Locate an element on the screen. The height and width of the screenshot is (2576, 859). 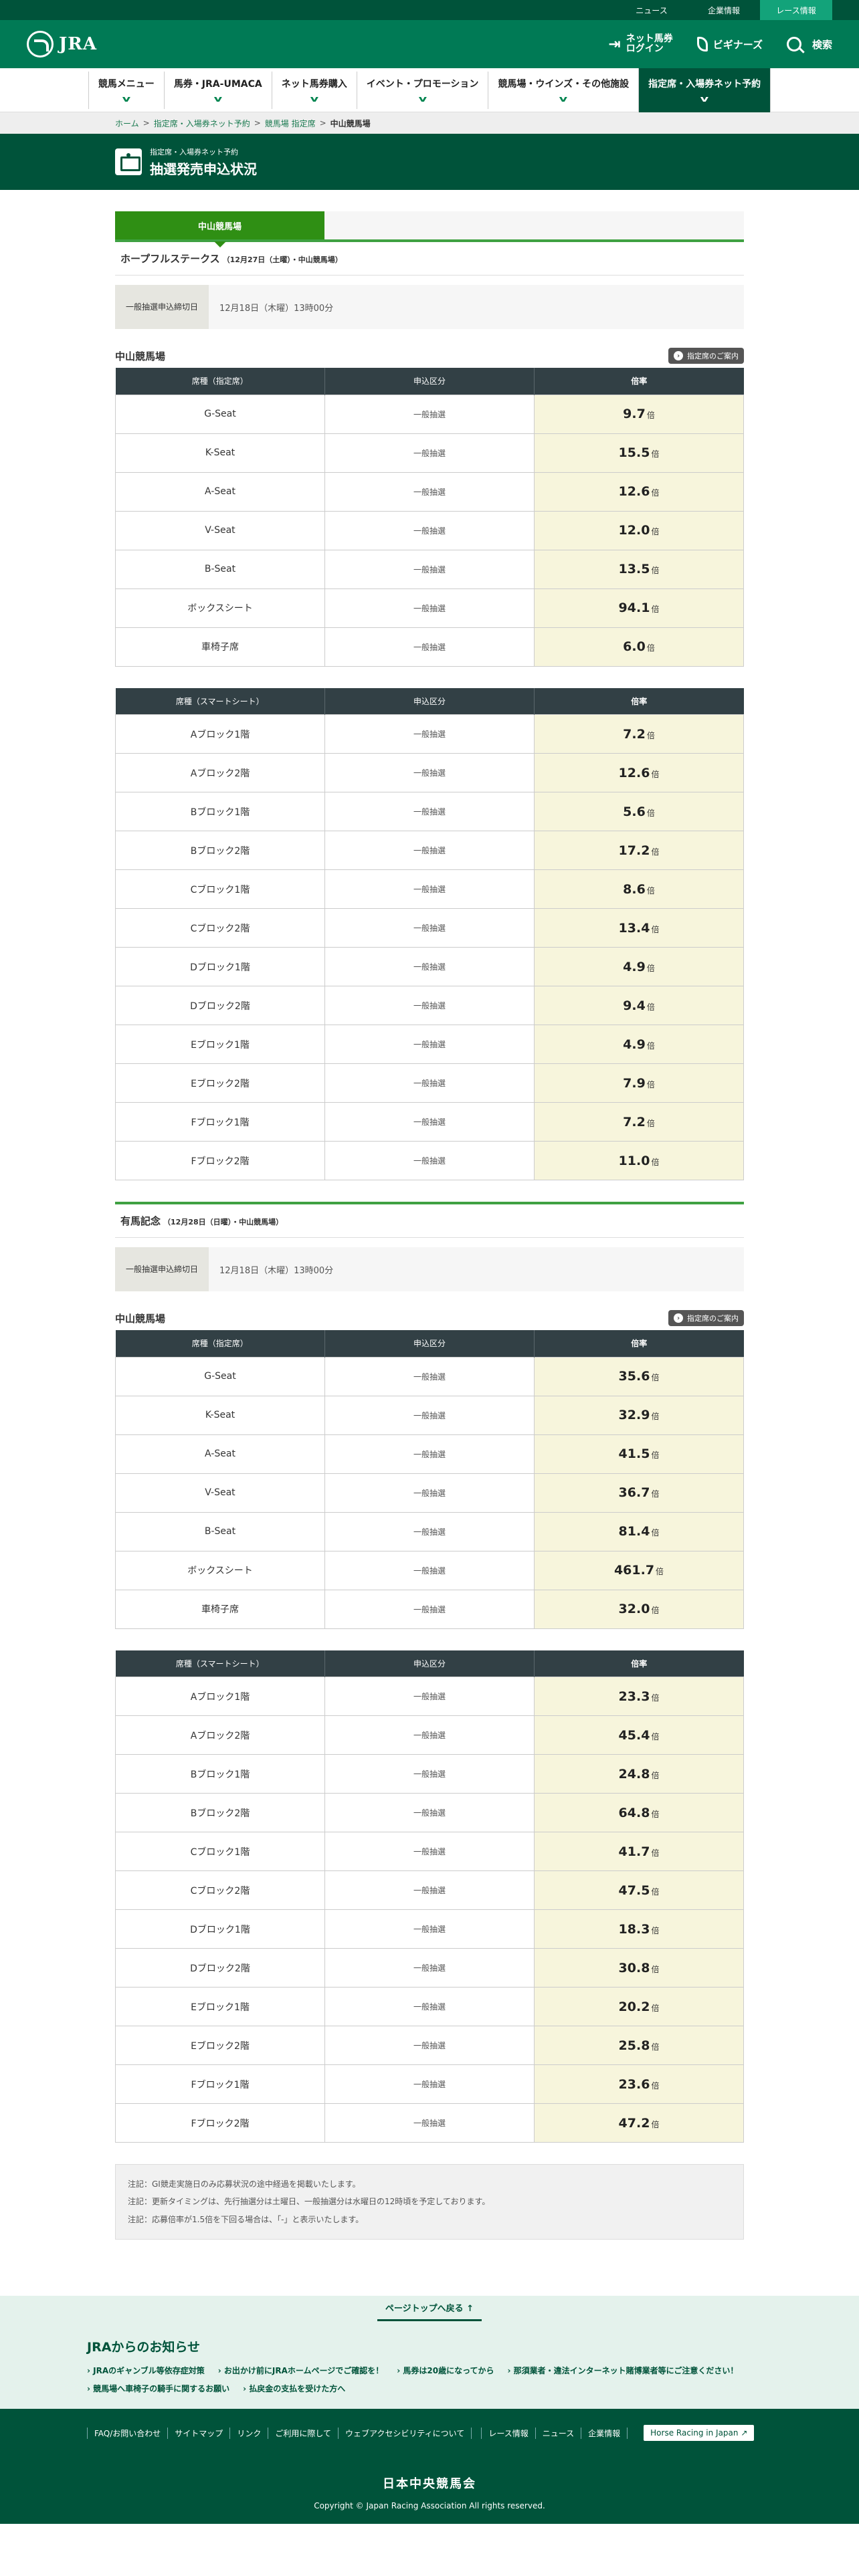
seat-name: Cブロック2階 is located at coordinates (220, 1890).